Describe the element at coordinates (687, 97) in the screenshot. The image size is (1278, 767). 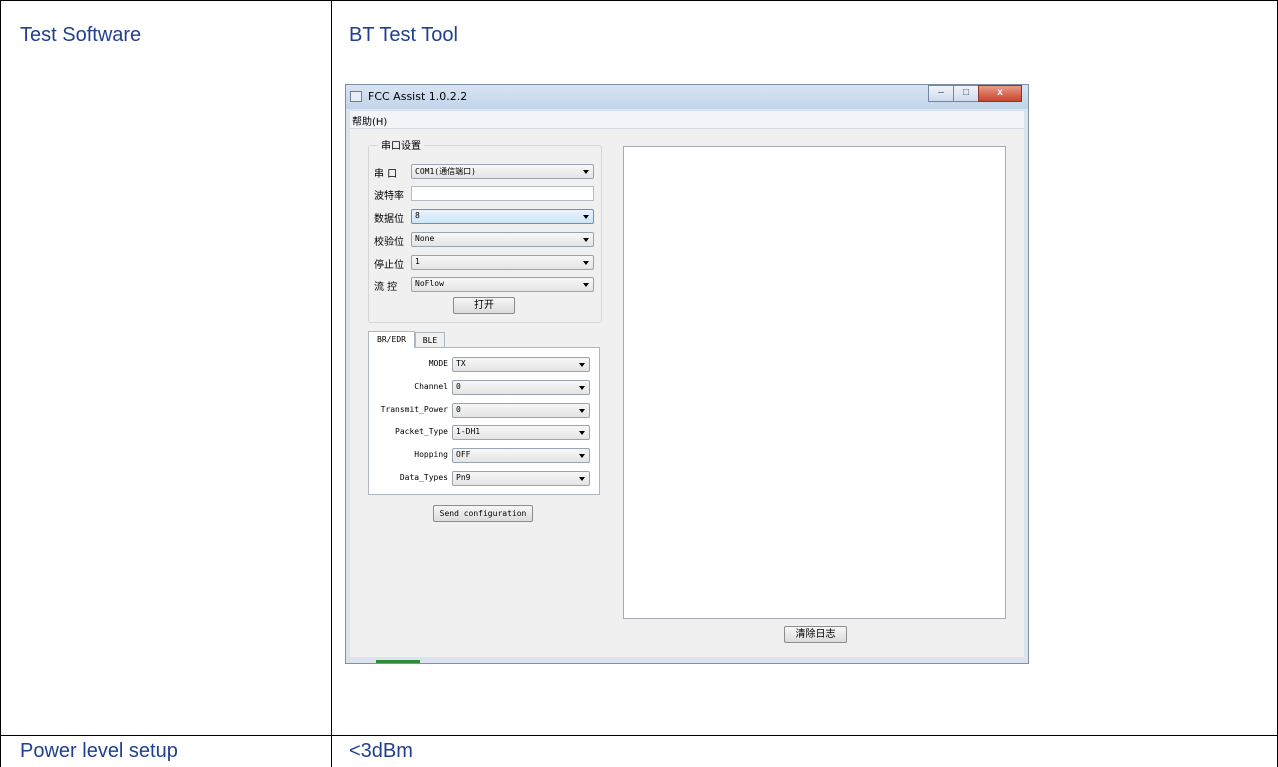
I see `title-bar: FCC Assist 1.0.2.2 – □ x` at that location.